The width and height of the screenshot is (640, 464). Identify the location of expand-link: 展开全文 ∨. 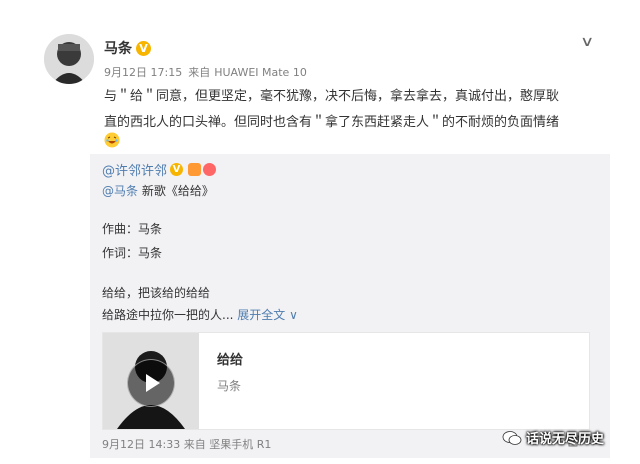
(267, 315).